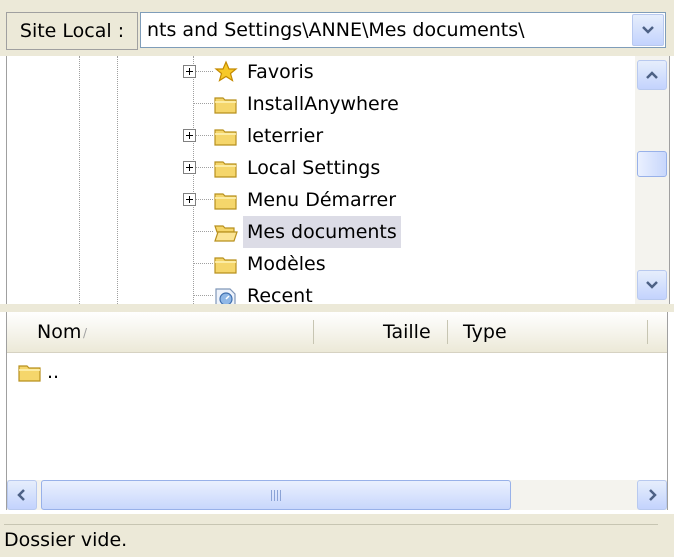  Describe the element at coordinates (317, 72) in the screenshot. I see `tree-item: Favoris` at that location.